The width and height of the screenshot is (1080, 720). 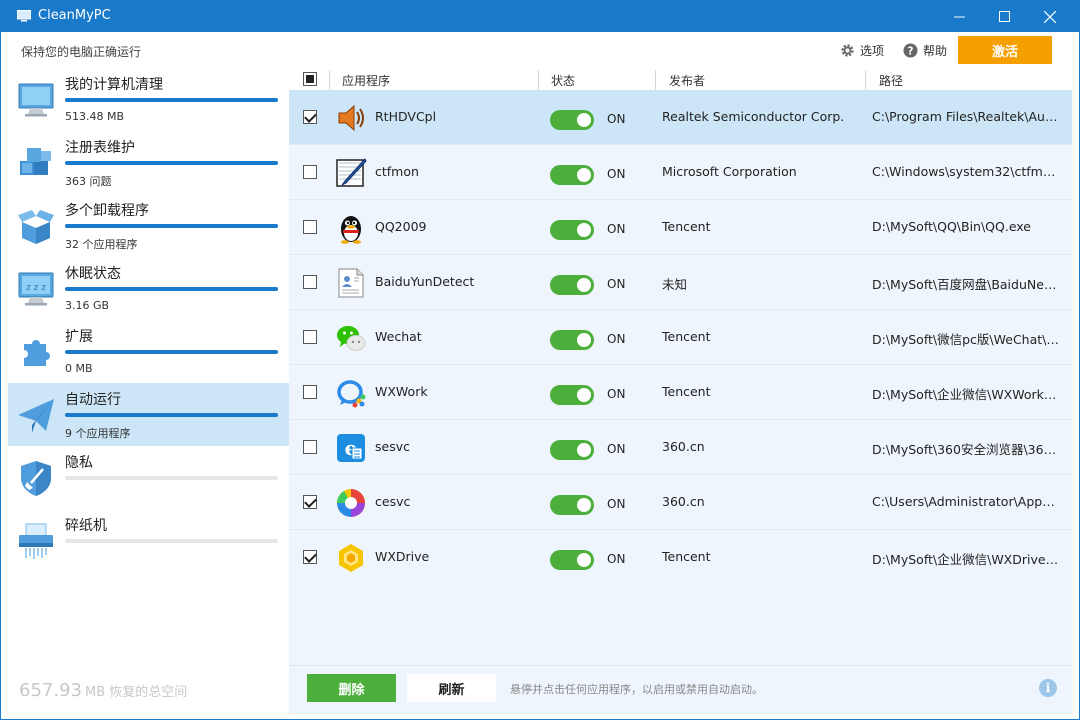 What do you see at coordinates (966, 559) in the screenshot?
I see `file-path: D:\MySoft\企业微信\WXDrive\WXDrive.exe` at bounding box center [966, 559].